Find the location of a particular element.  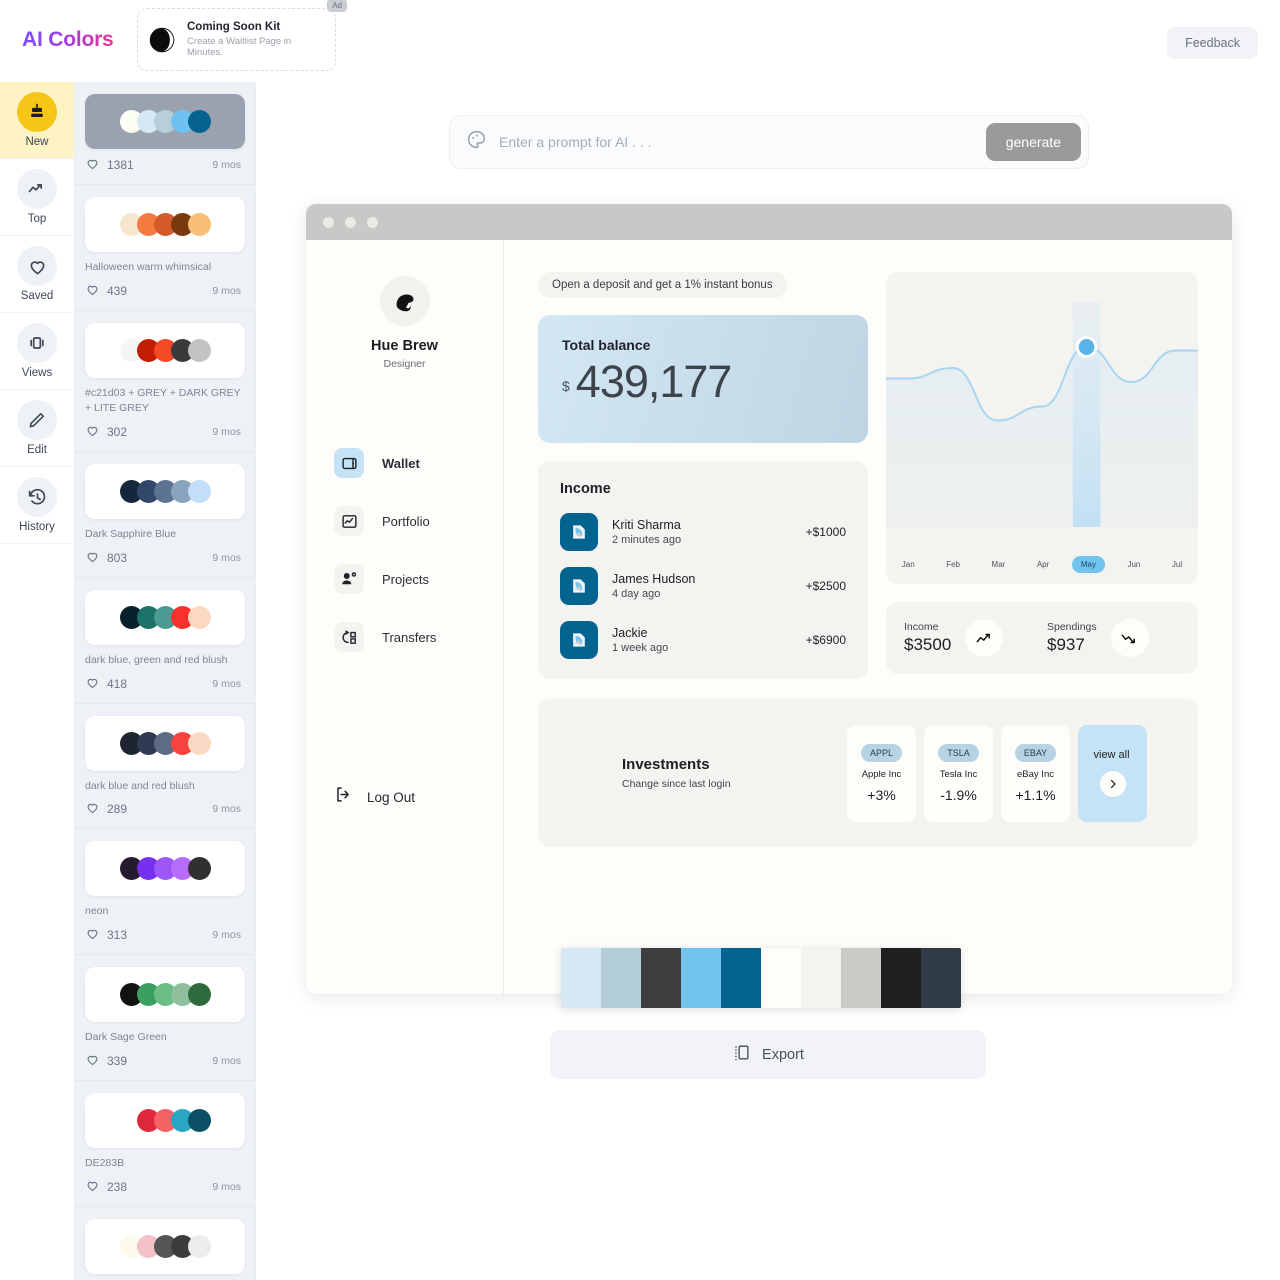

generate-button: generate is located at coordinates (1033, 142).